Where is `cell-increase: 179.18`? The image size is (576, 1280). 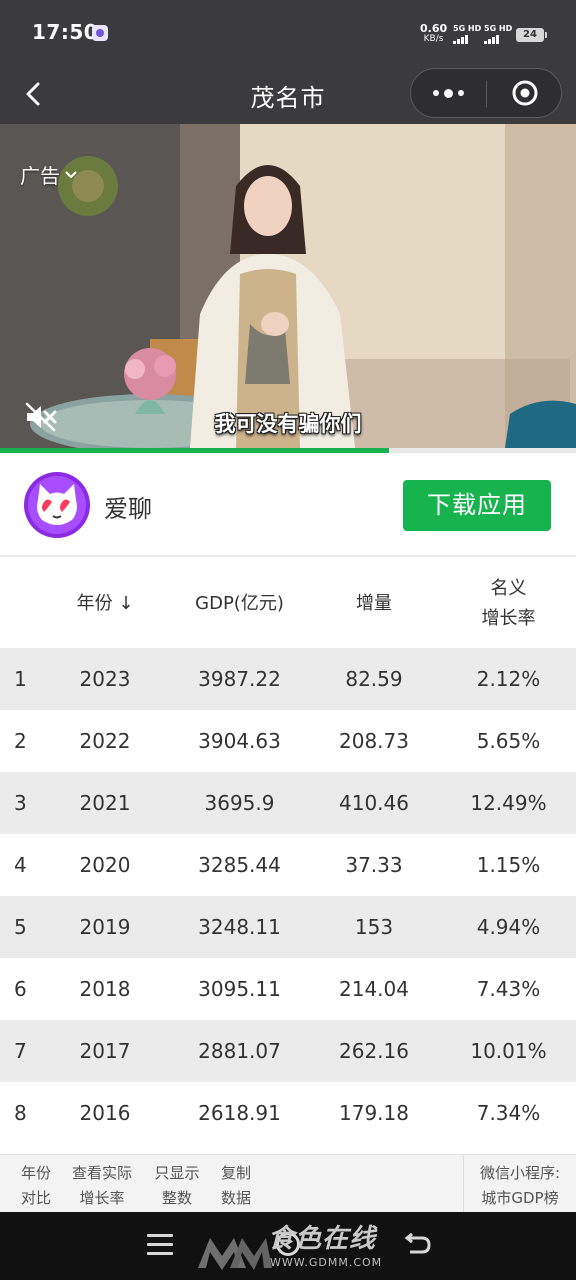 cell-increase: 179.18 is located at coordinates (374, 1113).